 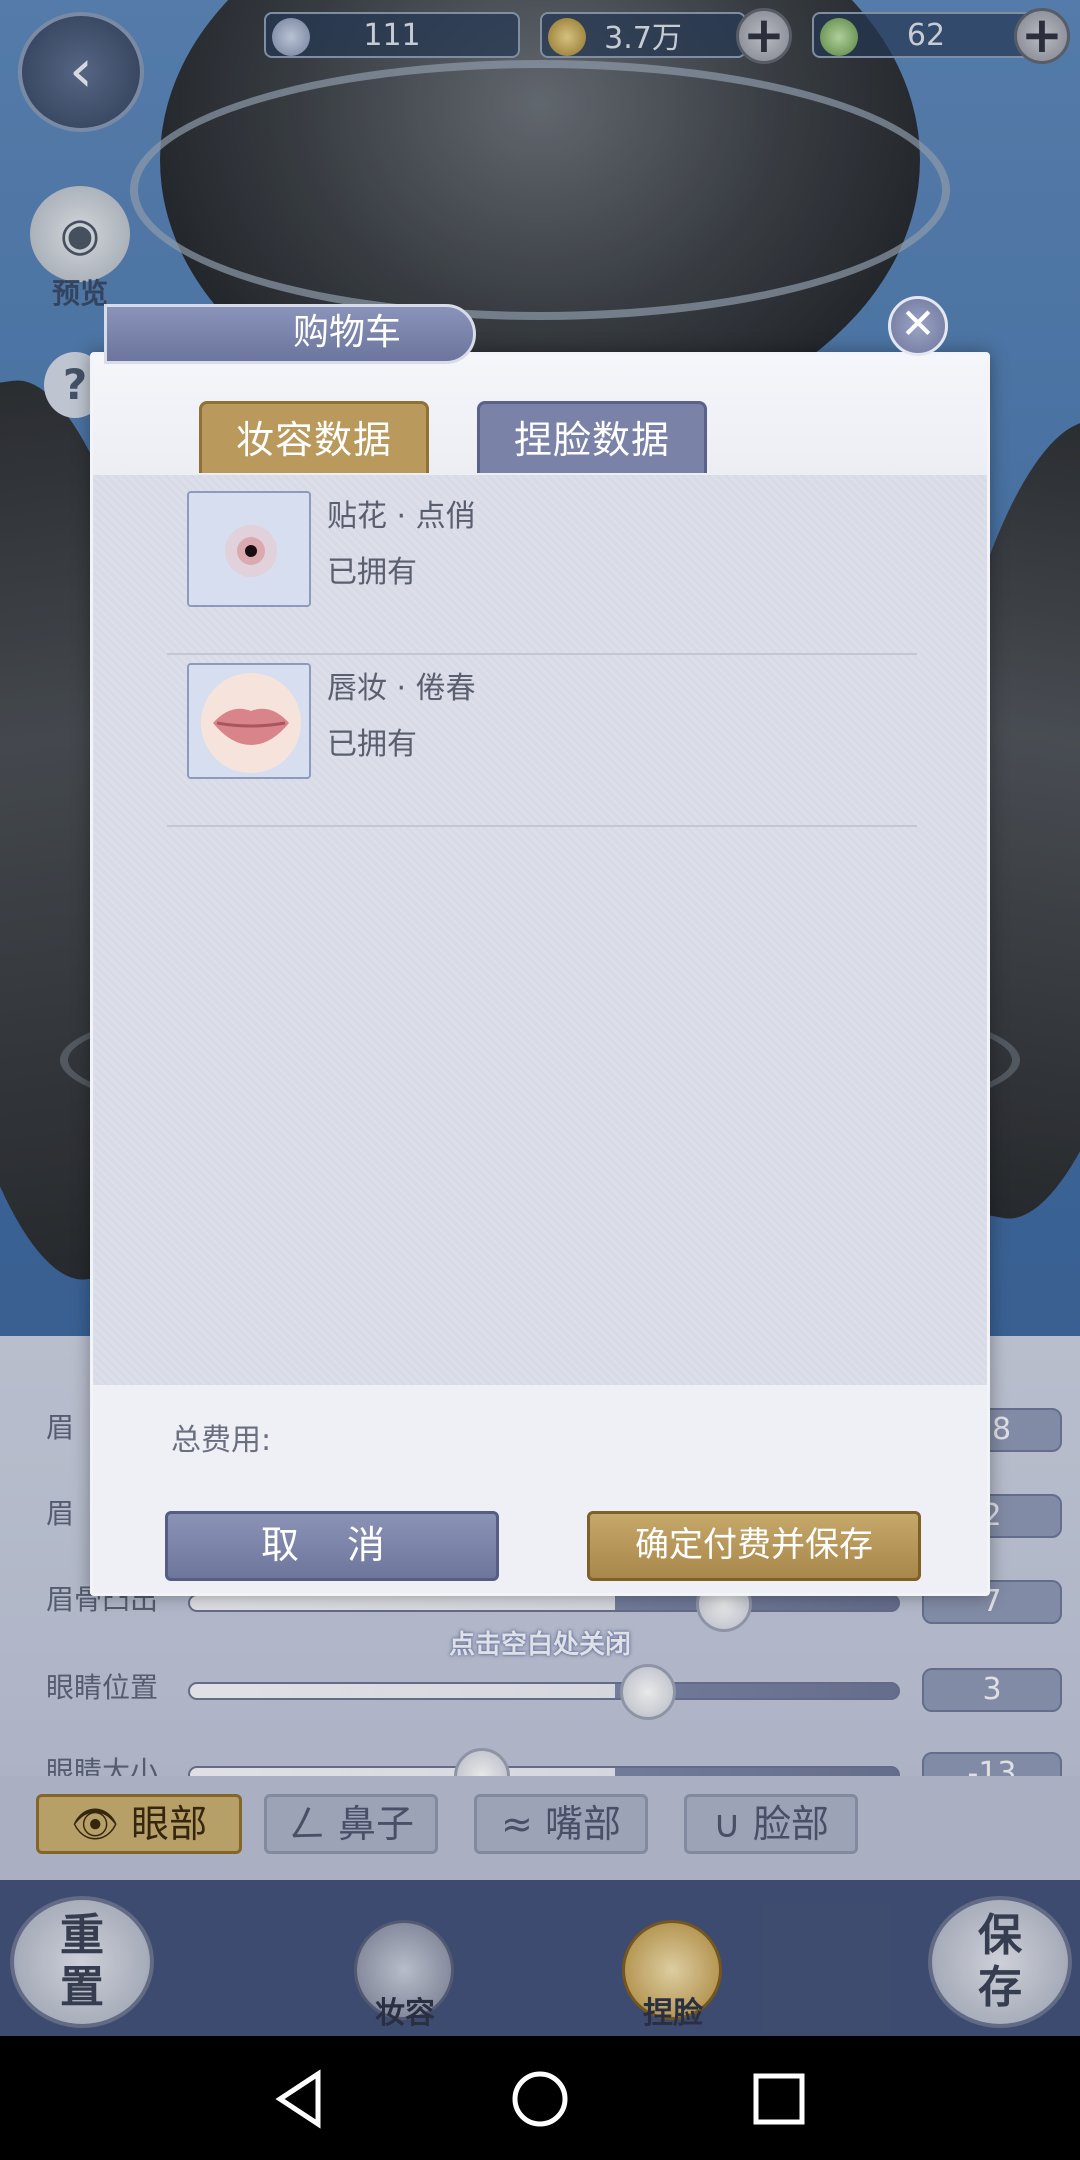 What do you see at coordinates (249, 721) in the screenshot?
I see `lips-icon` at bounding box center [249, 721].